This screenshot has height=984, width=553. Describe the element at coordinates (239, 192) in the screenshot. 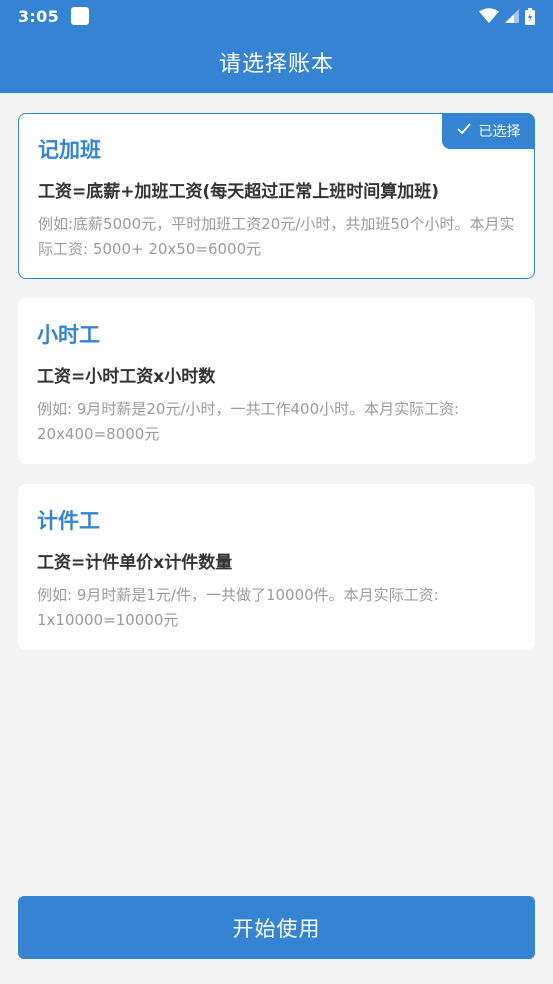

I see `card-formula: 工资=底薪+加班工资(每天超过正常上班时间算加班)` at that location.